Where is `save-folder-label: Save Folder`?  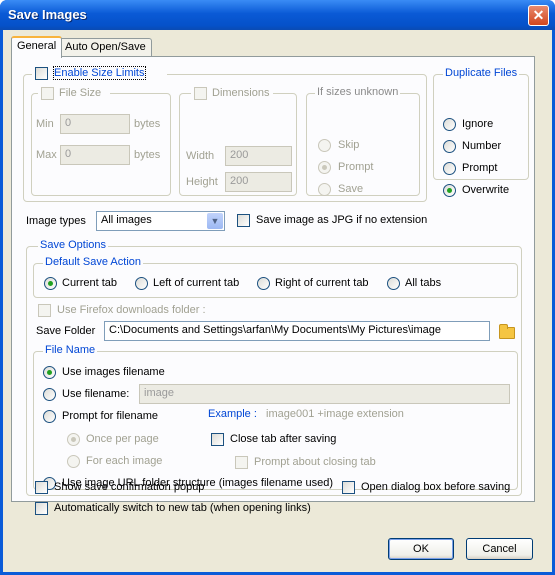
save-folder-label: Save Folder is located at coordinates (66, 331).